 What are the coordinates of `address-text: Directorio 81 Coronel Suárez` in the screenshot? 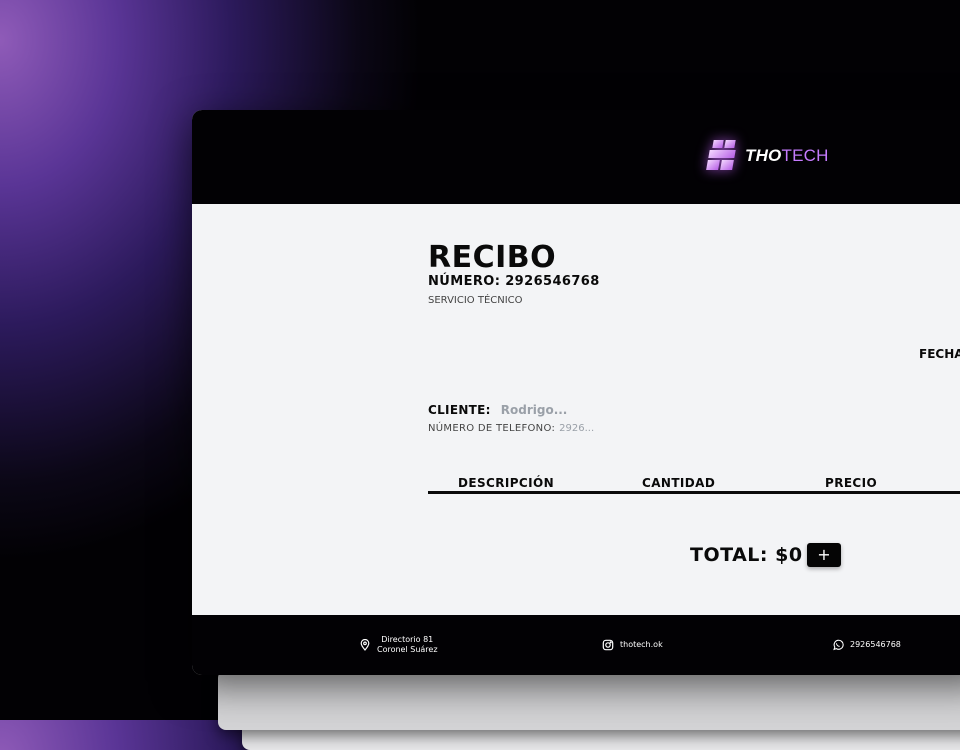 It's located at (407, 645).